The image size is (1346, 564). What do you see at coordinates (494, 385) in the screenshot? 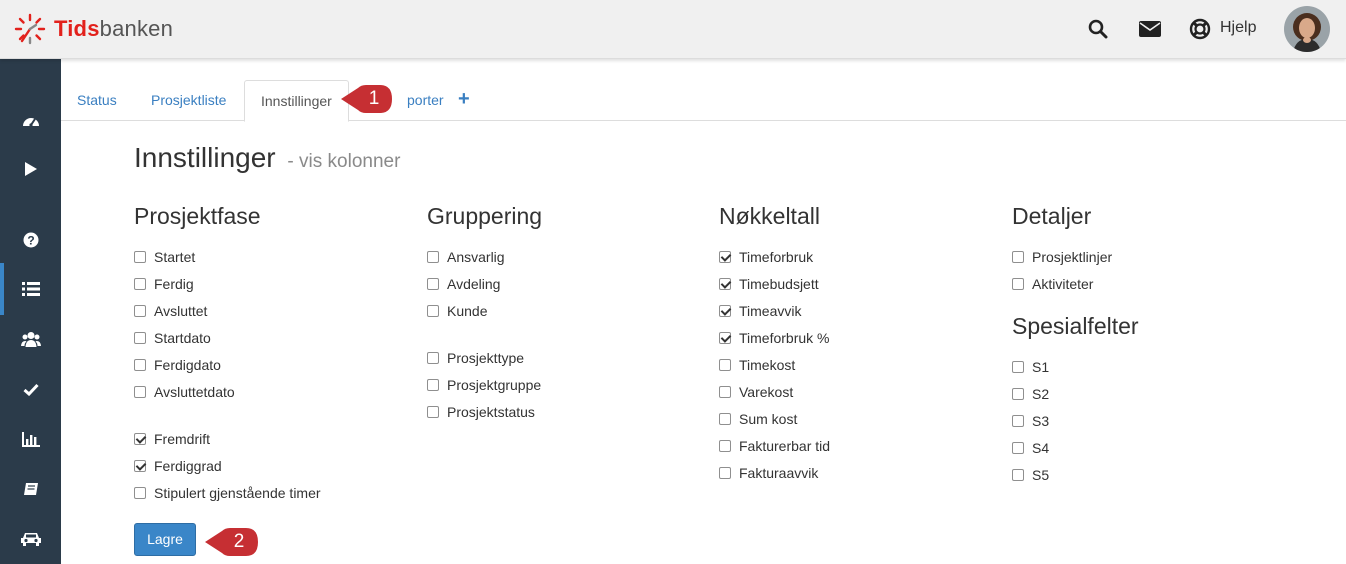
I see `checkbox-label: Prosjektgruppe` at bounding box center [494, 385].